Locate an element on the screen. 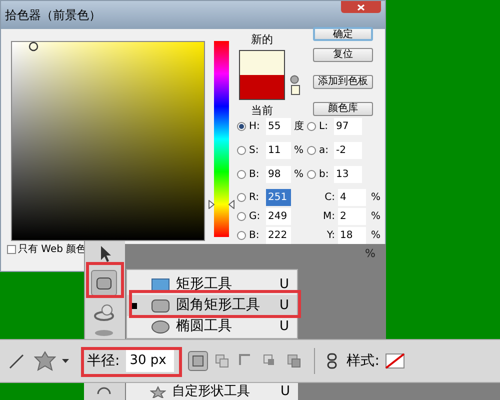 This screenshot has height=400, width=500. close-icon is located at coordinates (361, 7).